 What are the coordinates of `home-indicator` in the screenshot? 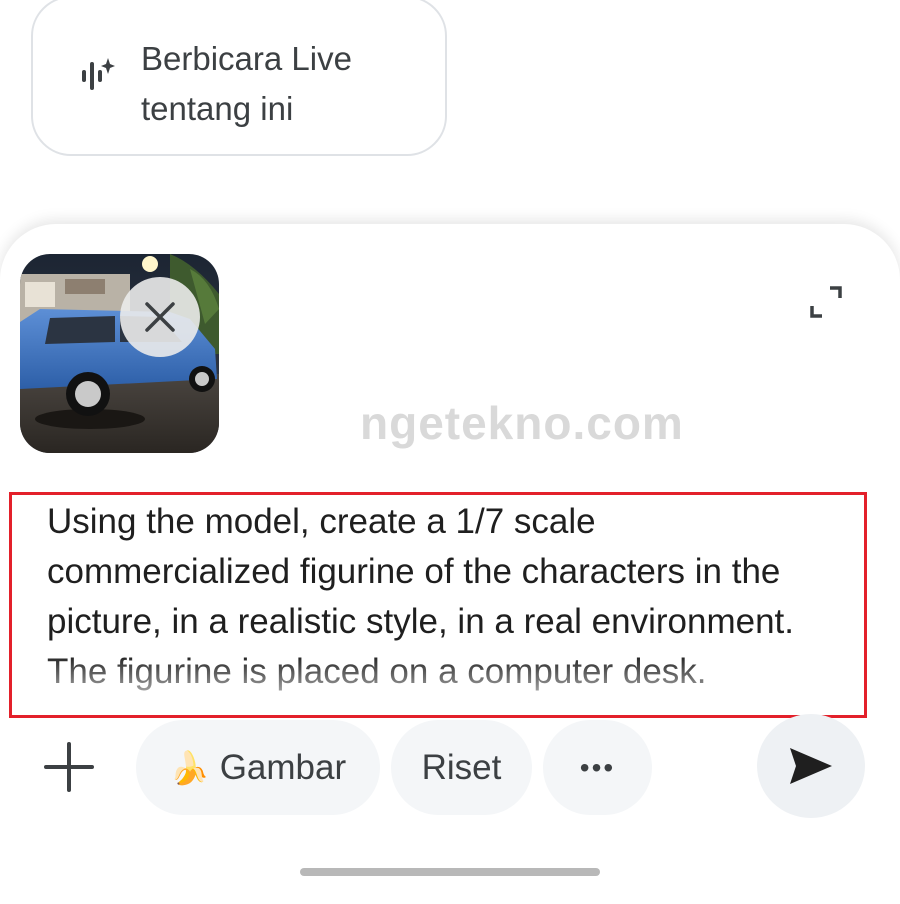 It's located at (450, 872).